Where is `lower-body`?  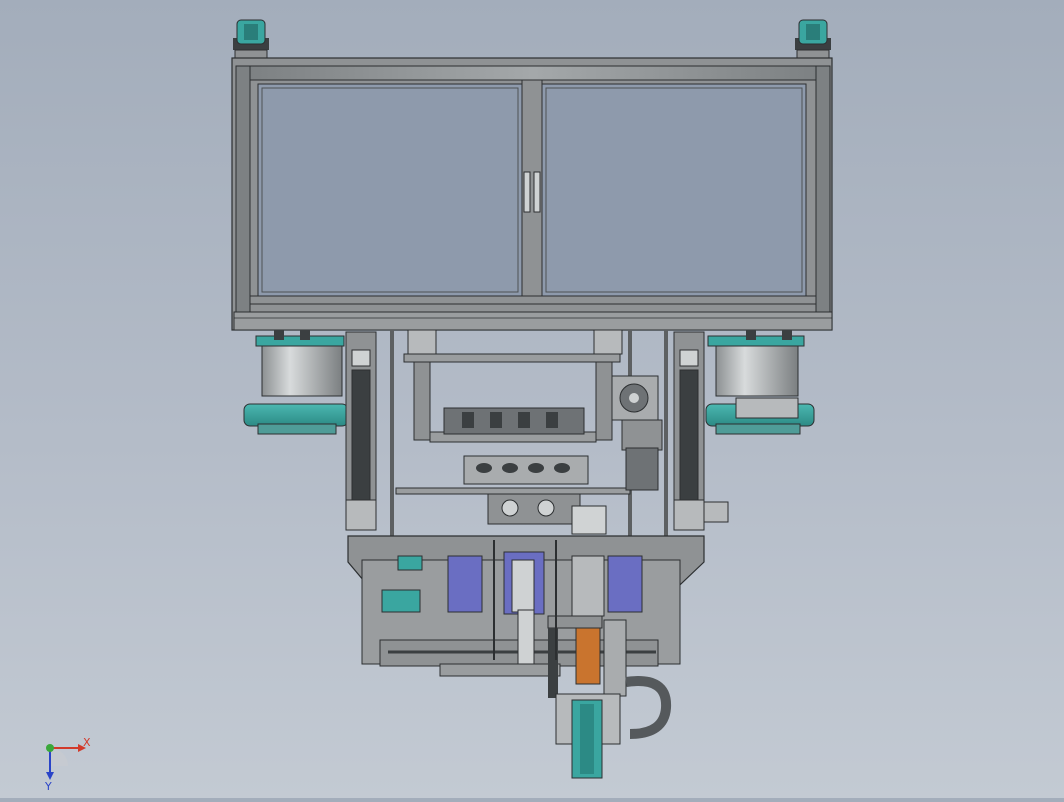
lower-body is located at coordinates (526, 616).